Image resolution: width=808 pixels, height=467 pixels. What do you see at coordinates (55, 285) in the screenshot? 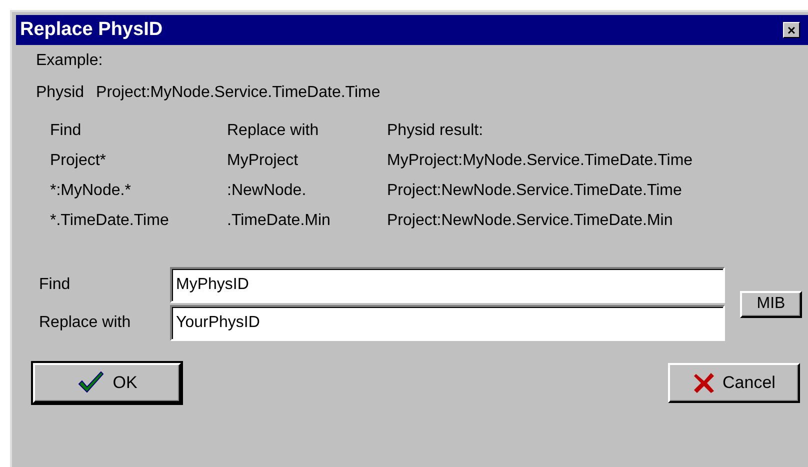
I see `field-label: Find` at bounding box center [55, 285].